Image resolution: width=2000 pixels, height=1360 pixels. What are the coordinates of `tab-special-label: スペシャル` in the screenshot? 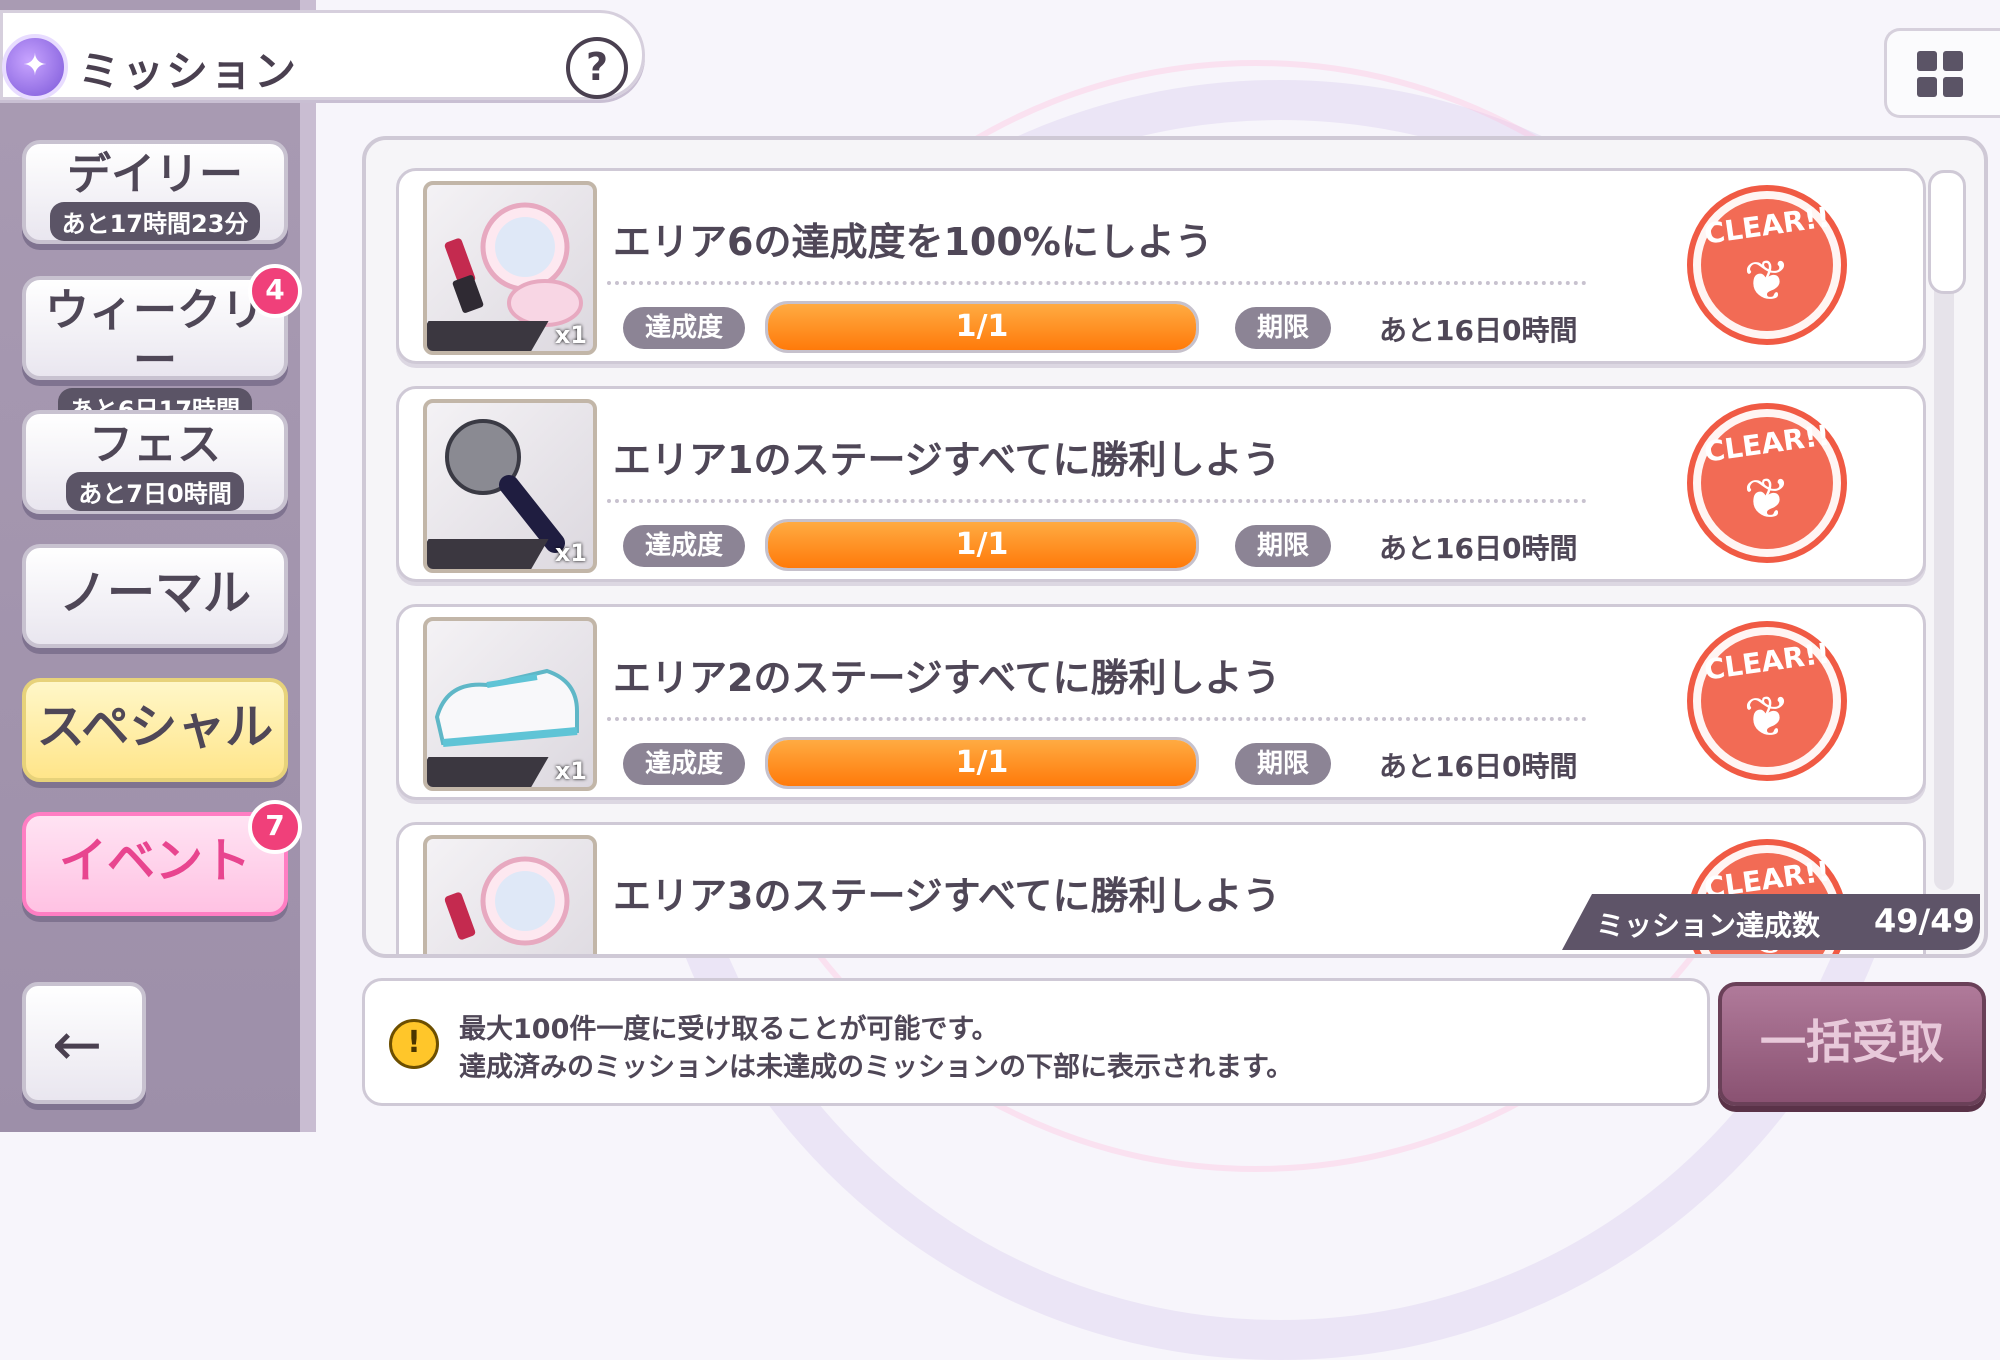 It's located at (155, 727).